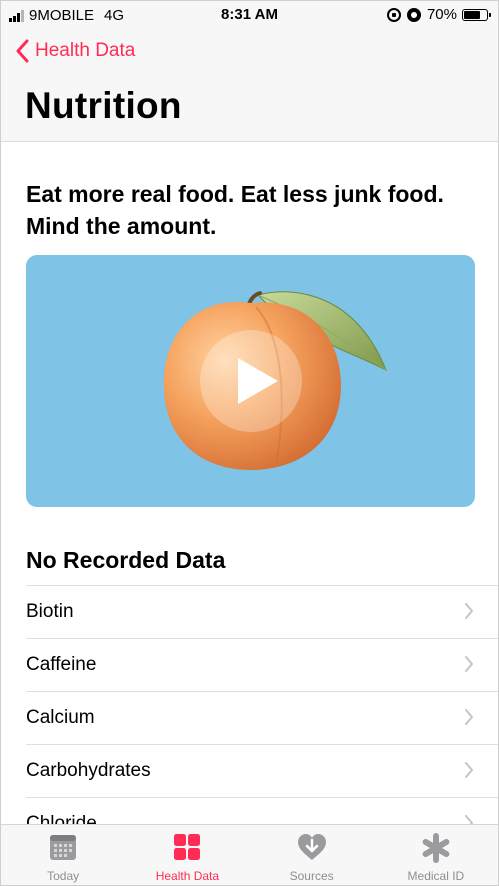 The image size is (499, 886). What do you see at coordinates (249, 85) in the screenshot?
I see `navigation-header: Health Data Nutrition` at bounding box center [249, 85].